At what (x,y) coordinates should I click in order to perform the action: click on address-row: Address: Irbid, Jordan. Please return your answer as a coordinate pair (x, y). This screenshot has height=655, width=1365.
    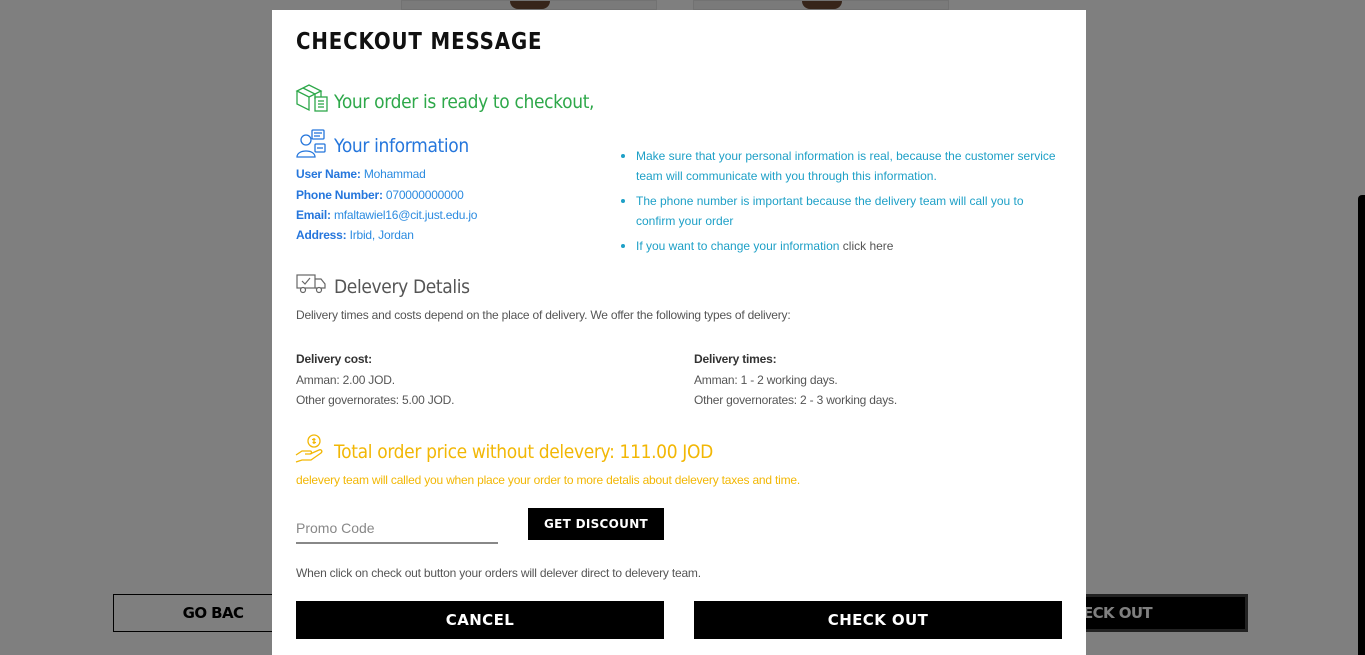
    Looking at the image, I should click on (355, 235).